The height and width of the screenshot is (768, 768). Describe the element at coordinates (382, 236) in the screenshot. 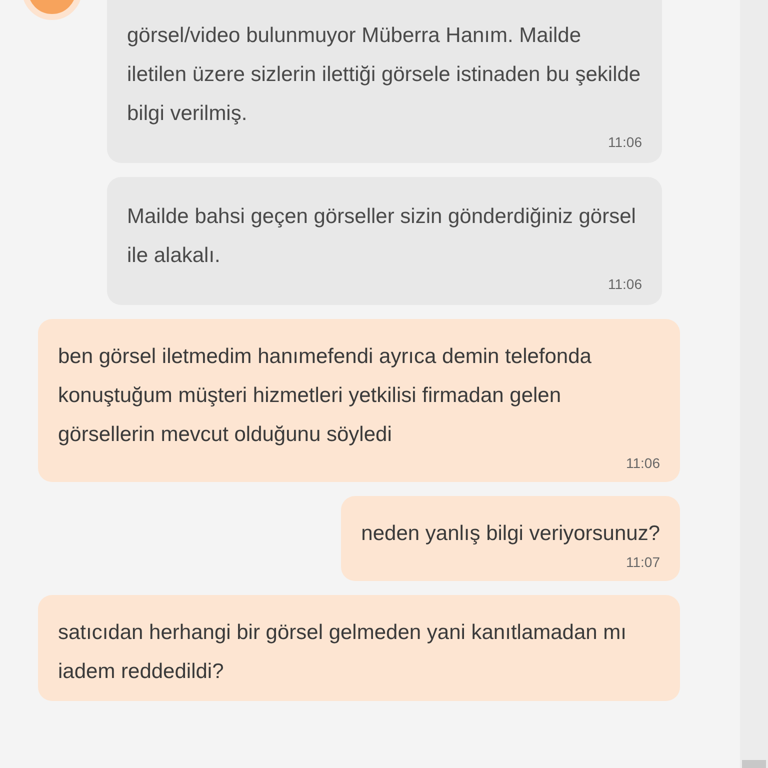

I see `message-text: Mailde bahsi geçen görseller sizin gönderdiğiniz görsel ile alakalı.` at that location.